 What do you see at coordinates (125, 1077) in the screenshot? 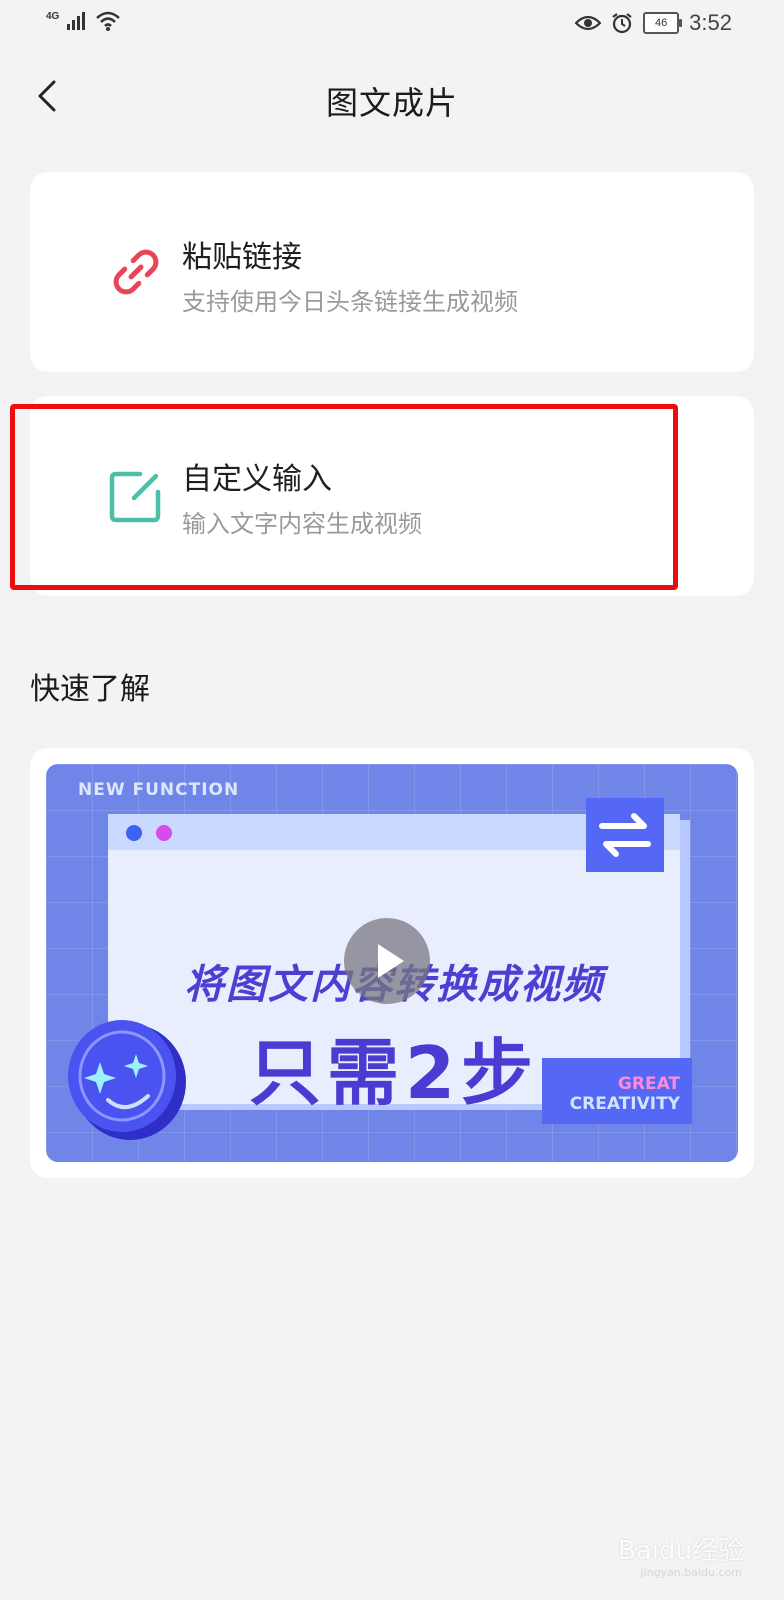
I see `smiley-coin-icon` at bounding box center [125, 1077].